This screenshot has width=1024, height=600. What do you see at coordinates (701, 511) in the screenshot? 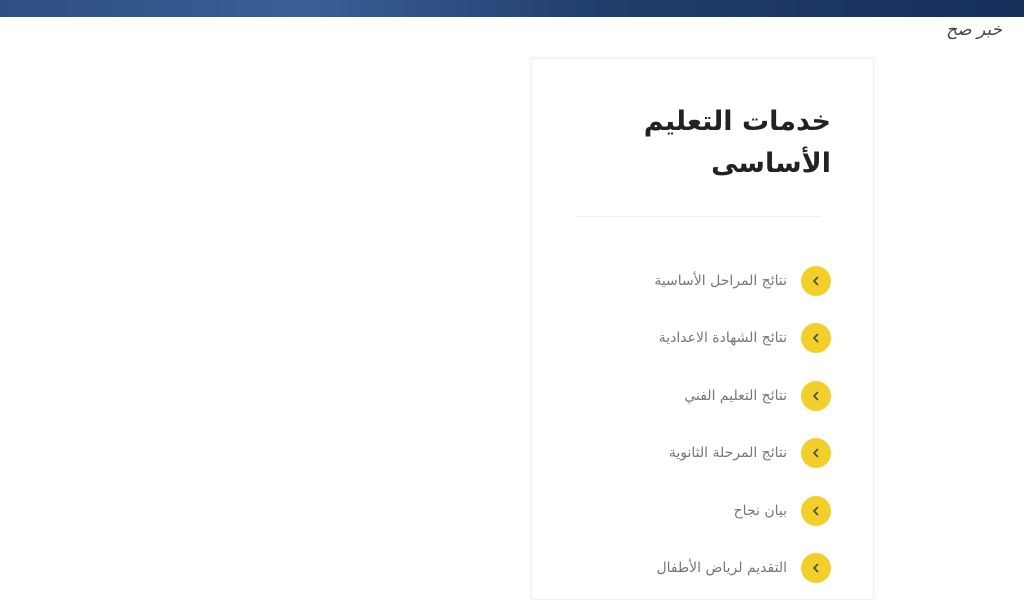
I see `menu-item-success-statement: بيان نجاح` at bounding box center [701, 511].